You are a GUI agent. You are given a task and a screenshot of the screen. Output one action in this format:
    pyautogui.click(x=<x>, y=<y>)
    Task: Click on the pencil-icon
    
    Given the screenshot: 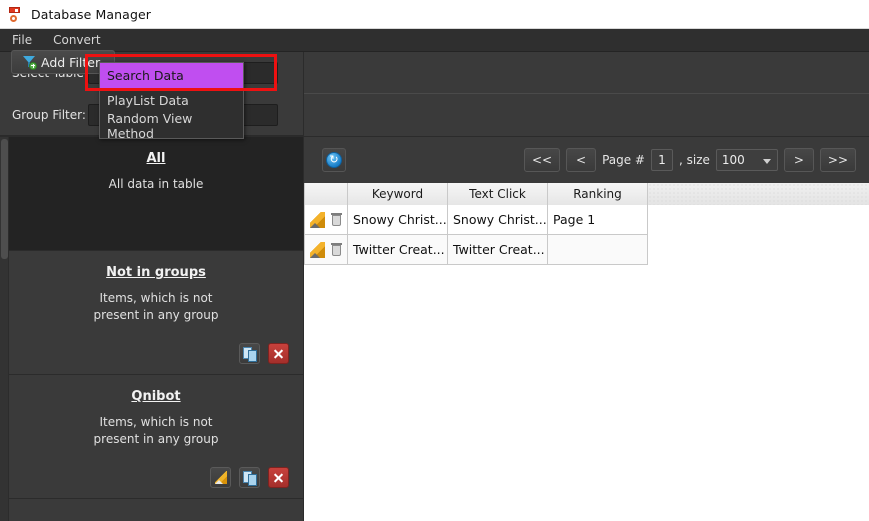 What is the action you would take?
    pyautogui.click(x=221, y=477)
    